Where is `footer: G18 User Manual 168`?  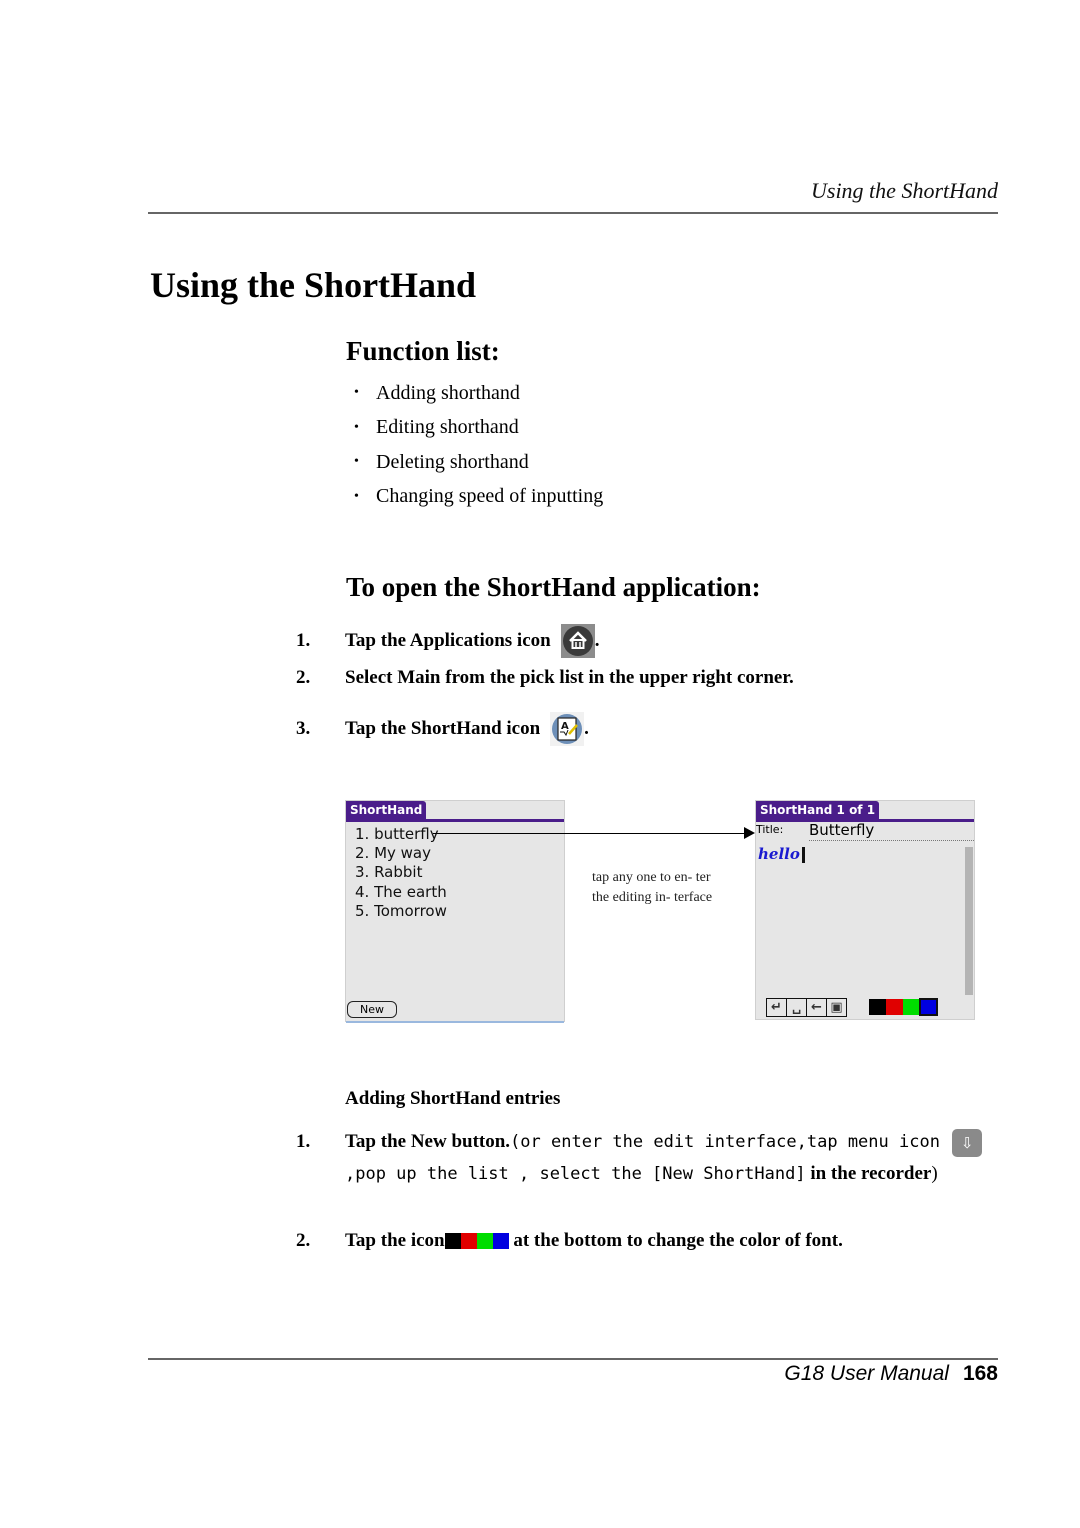 footer: G18 User Manual 168 is located at coordinates (799, 1374).